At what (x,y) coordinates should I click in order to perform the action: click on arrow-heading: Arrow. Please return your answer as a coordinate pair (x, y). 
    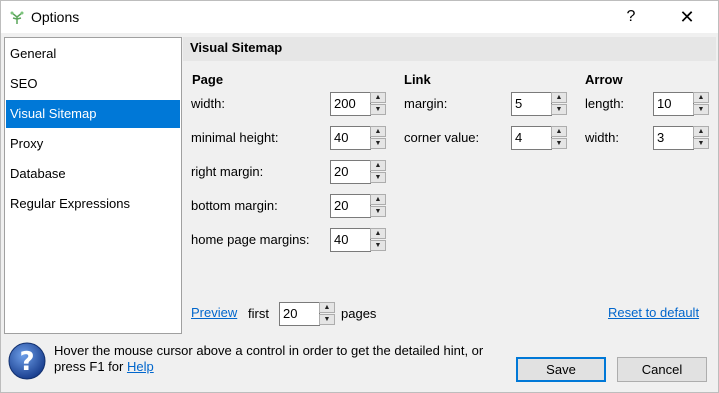
    Looking at the image, I should click on (604, 79).